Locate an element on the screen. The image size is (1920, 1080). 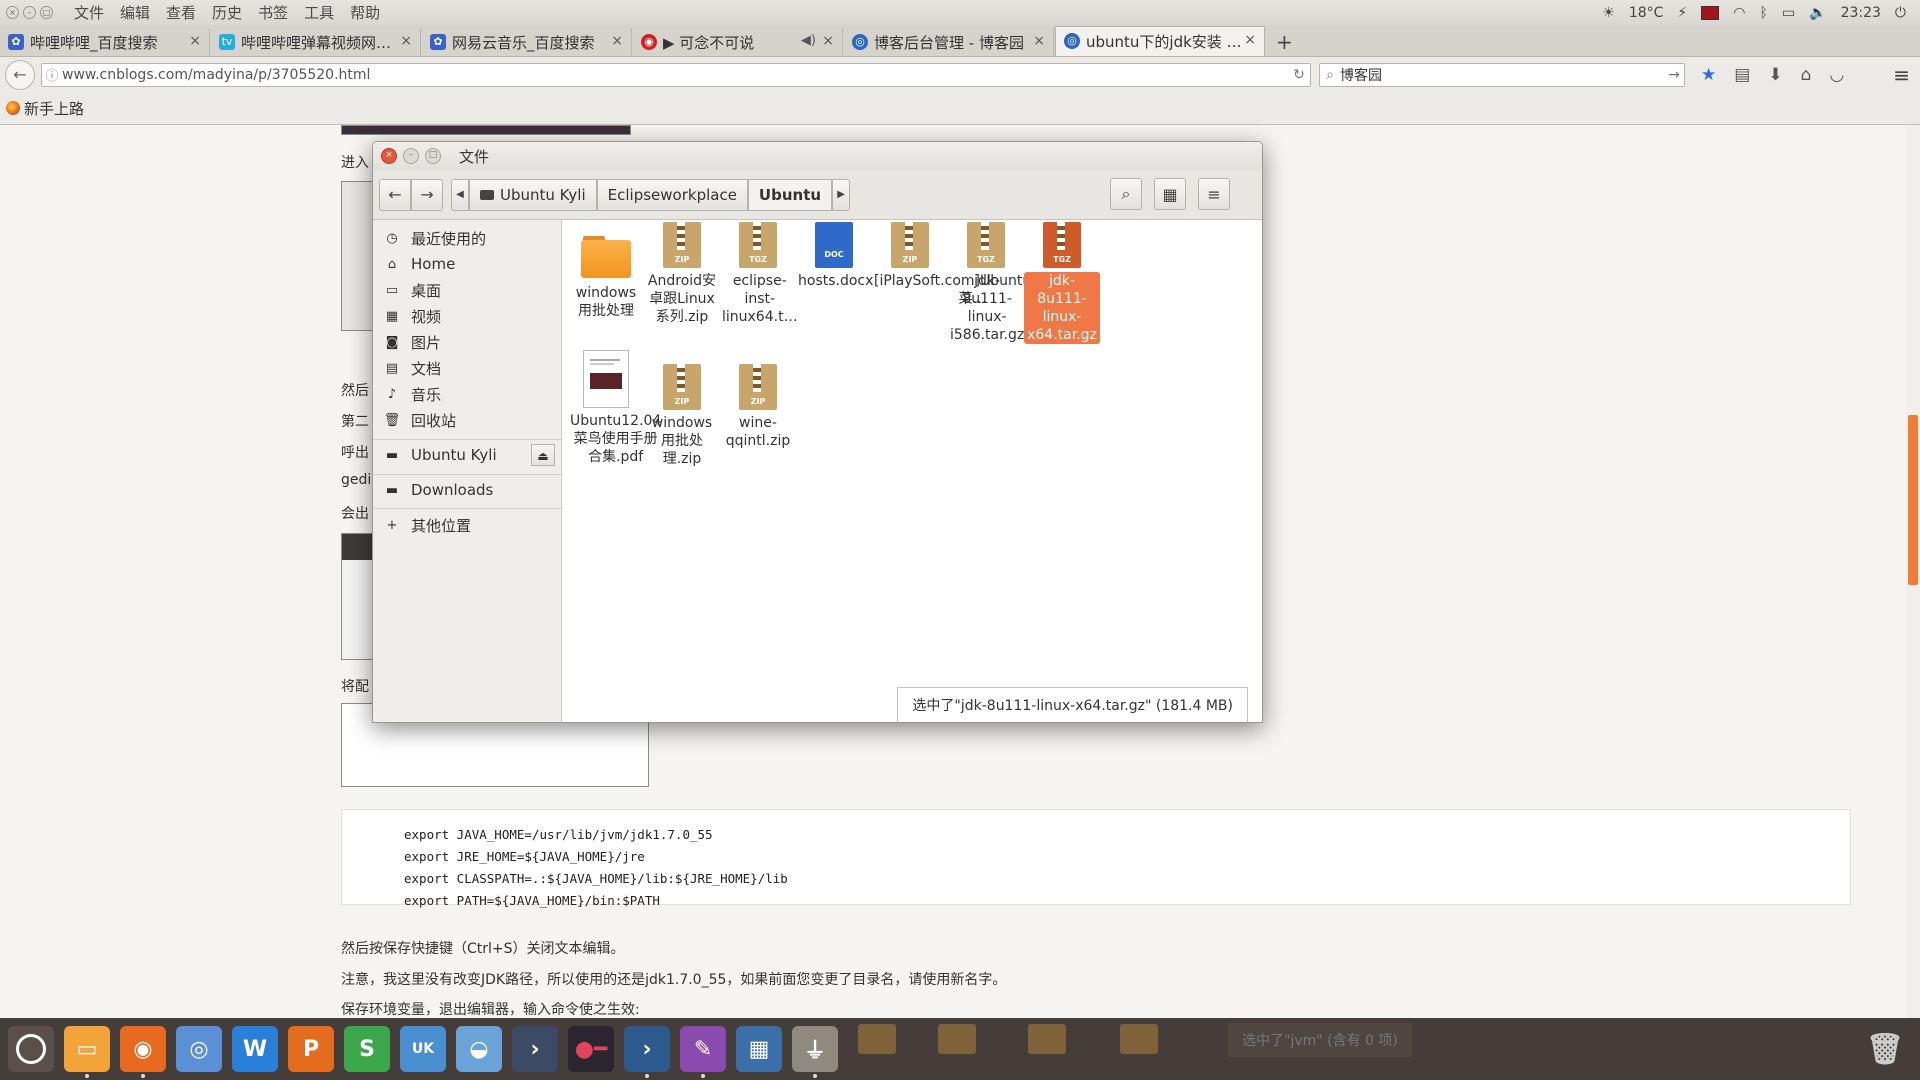
search-input: 博客园 is located at coordinates (1502, 75).